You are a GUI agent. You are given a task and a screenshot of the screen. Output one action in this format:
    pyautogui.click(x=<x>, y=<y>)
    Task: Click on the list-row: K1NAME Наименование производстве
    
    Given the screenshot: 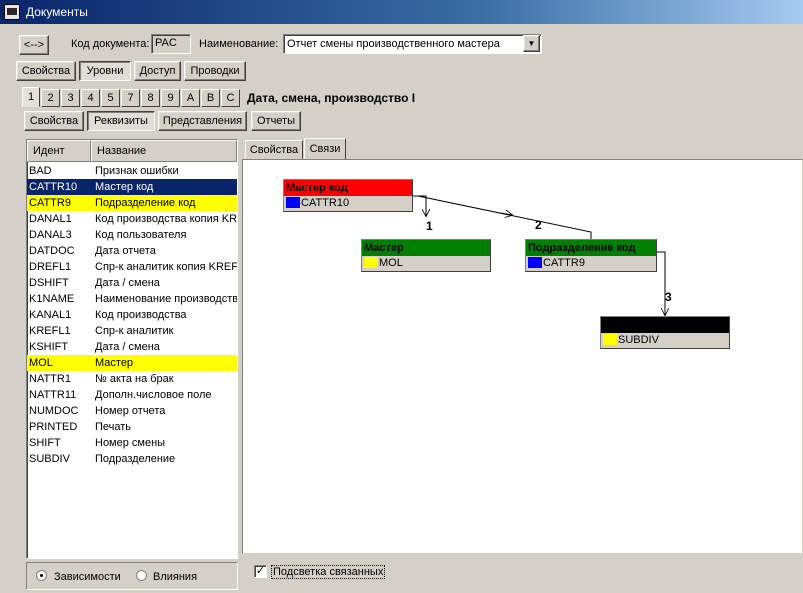 What is the action you would take?
    pyautogui.click(x=132, y=299)
    